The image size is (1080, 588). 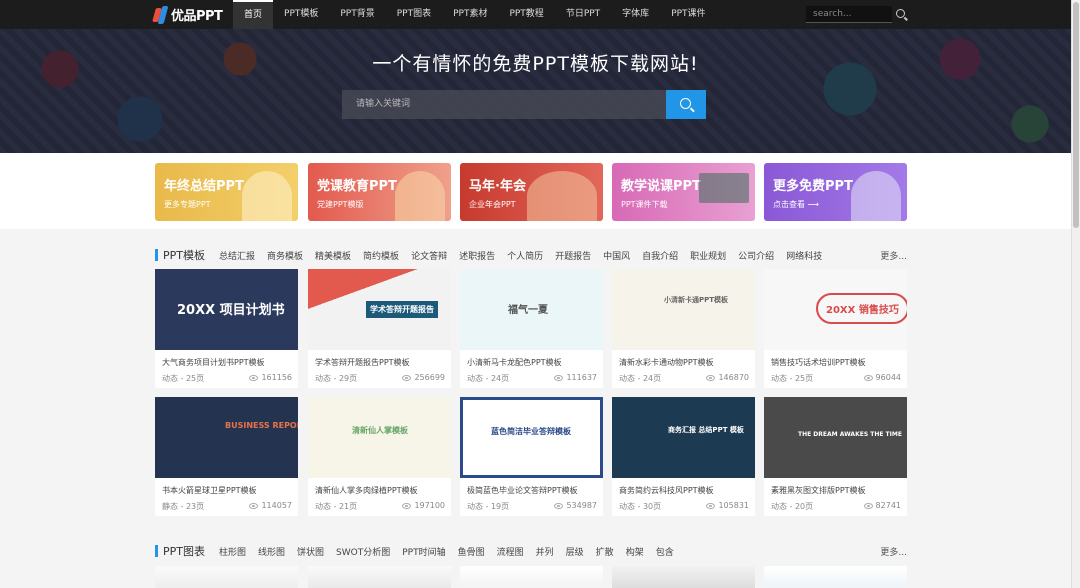 What do you see at coordinates (683, 437) in the screenshot?
I see `template-thumbnail: 商务汇报 总结PPT 模板` at bounding box center [683, 437].